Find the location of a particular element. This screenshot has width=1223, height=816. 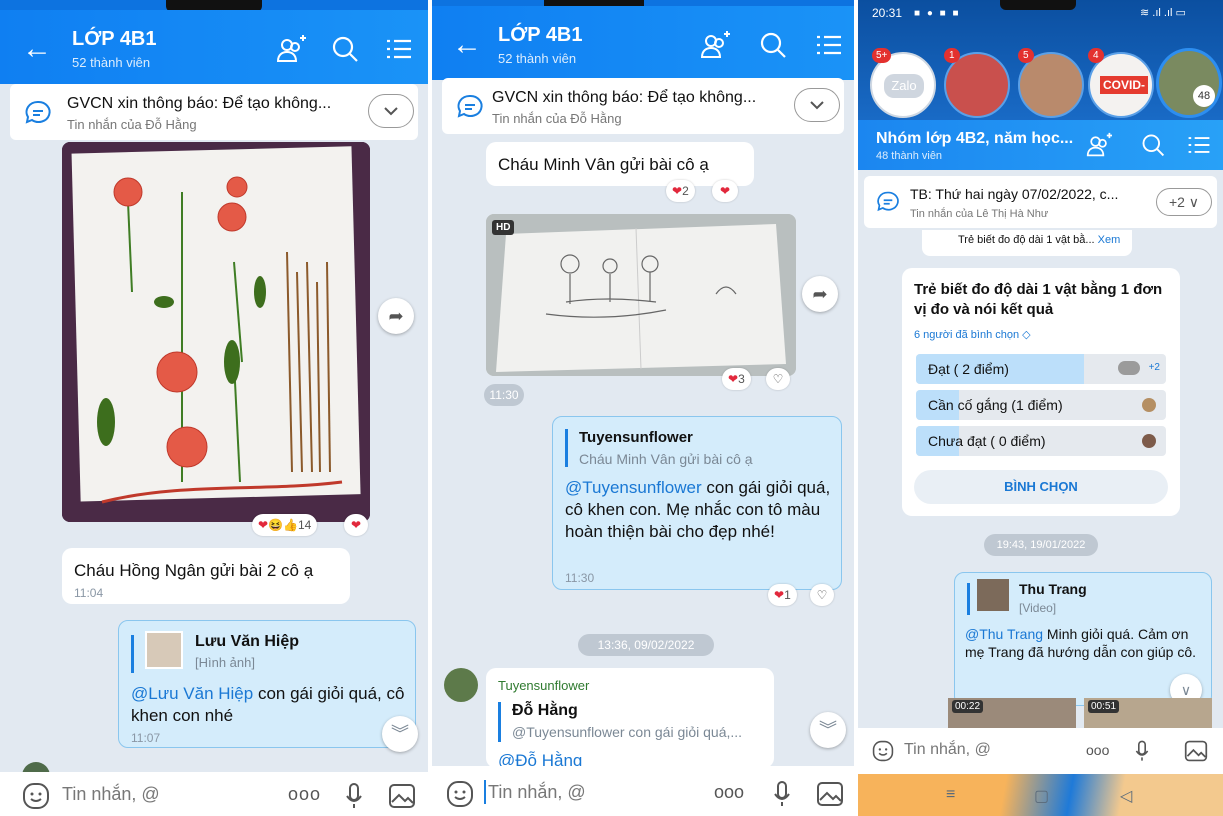

reaction-count: 3 is located at coordinates (741, 379).